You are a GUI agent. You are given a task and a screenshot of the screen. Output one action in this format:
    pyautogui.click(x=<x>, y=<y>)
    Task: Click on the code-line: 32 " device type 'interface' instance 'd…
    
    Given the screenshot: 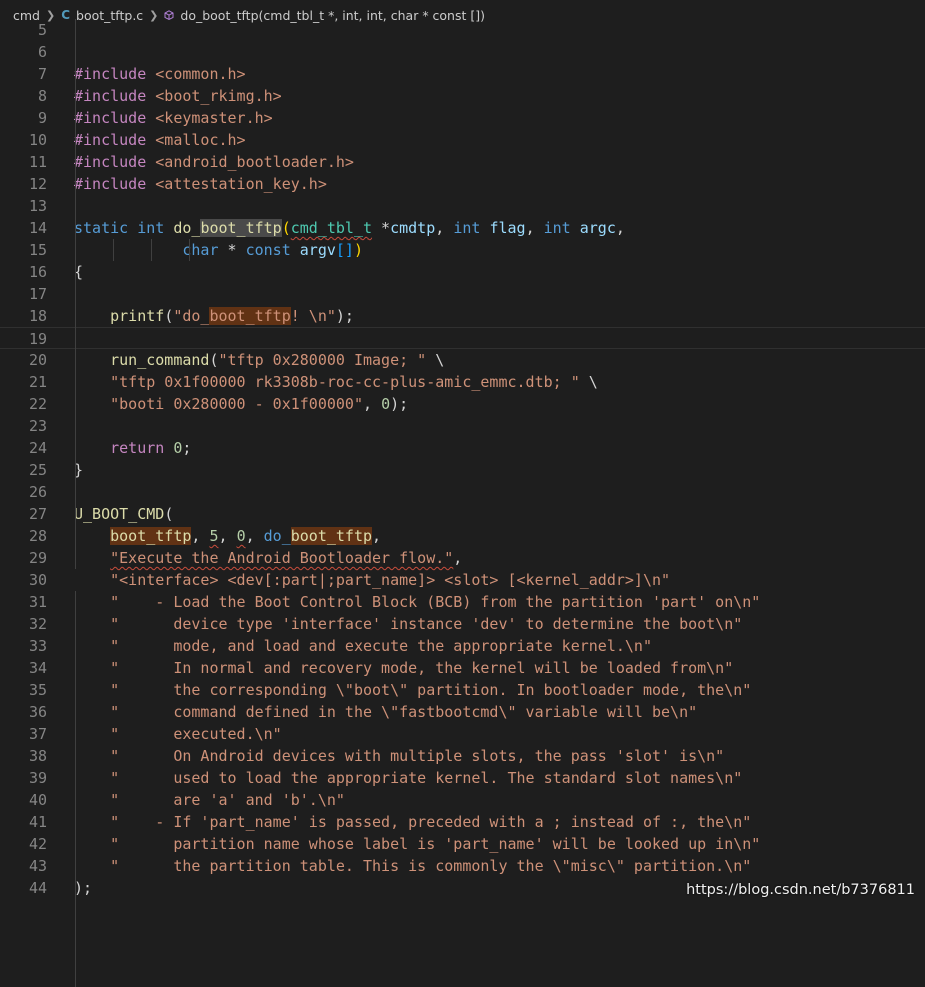 What is the action you would take?
    pyautogui.click(x=462, y=624)
    